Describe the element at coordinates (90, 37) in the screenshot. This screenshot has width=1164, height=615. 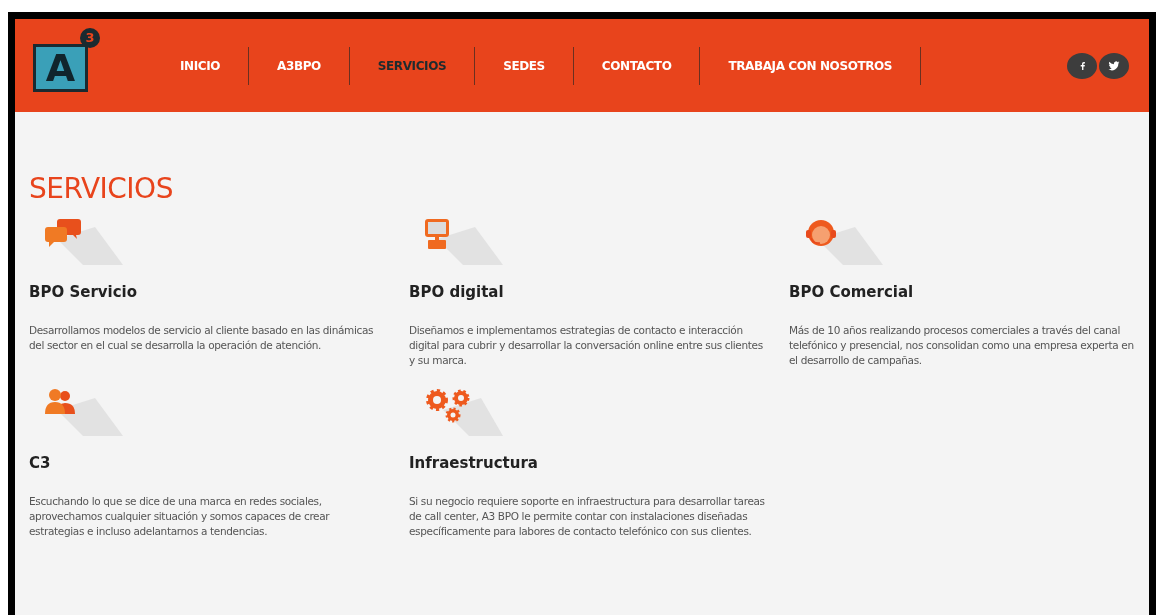
I see `logo-badge: 3` at that location.